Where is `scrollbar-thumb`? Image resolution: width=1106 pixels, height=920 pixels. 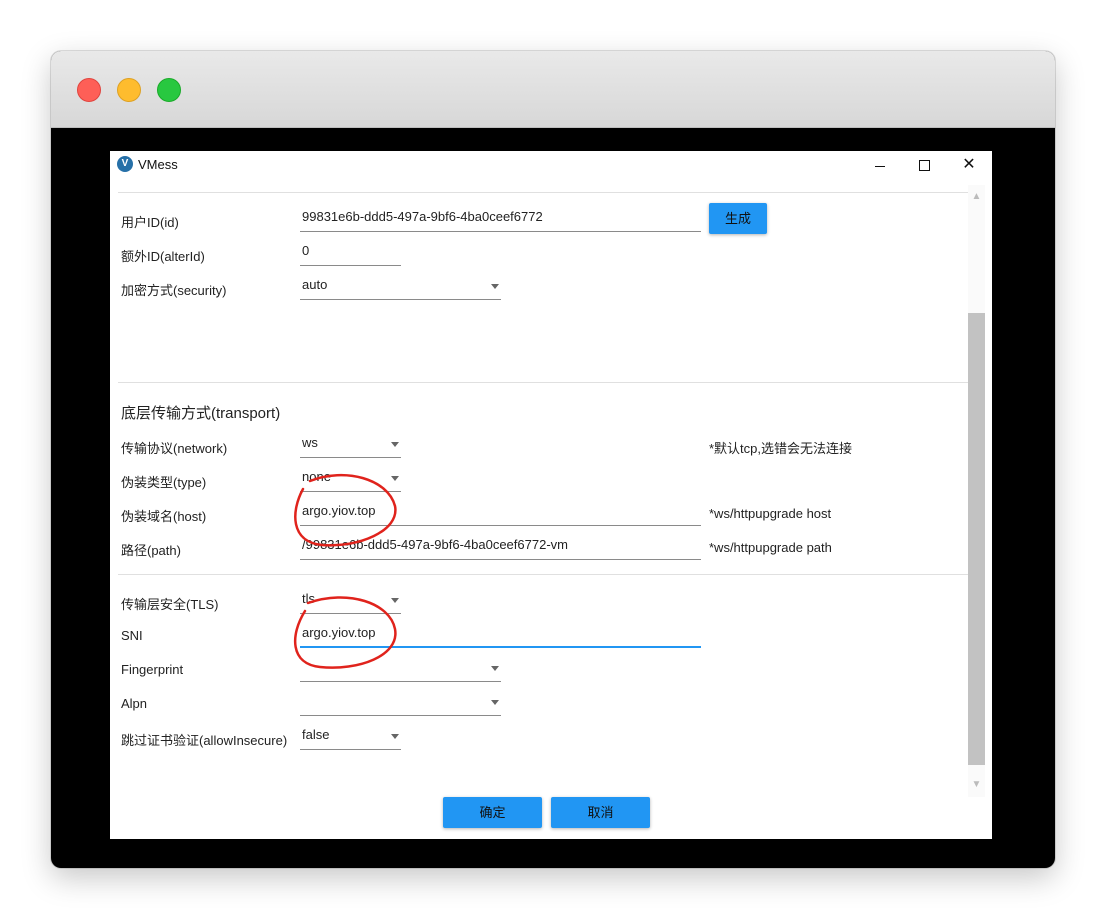
scrollbar-thumb is located at coordinates (976, 539).